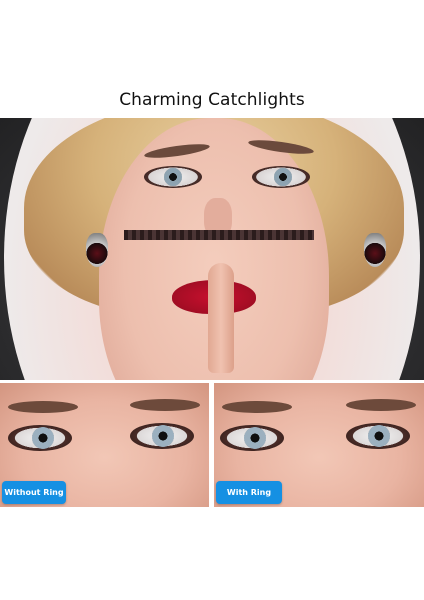  I want to click on with-ring-light-badge: With Ring Light, so click(249, 500).